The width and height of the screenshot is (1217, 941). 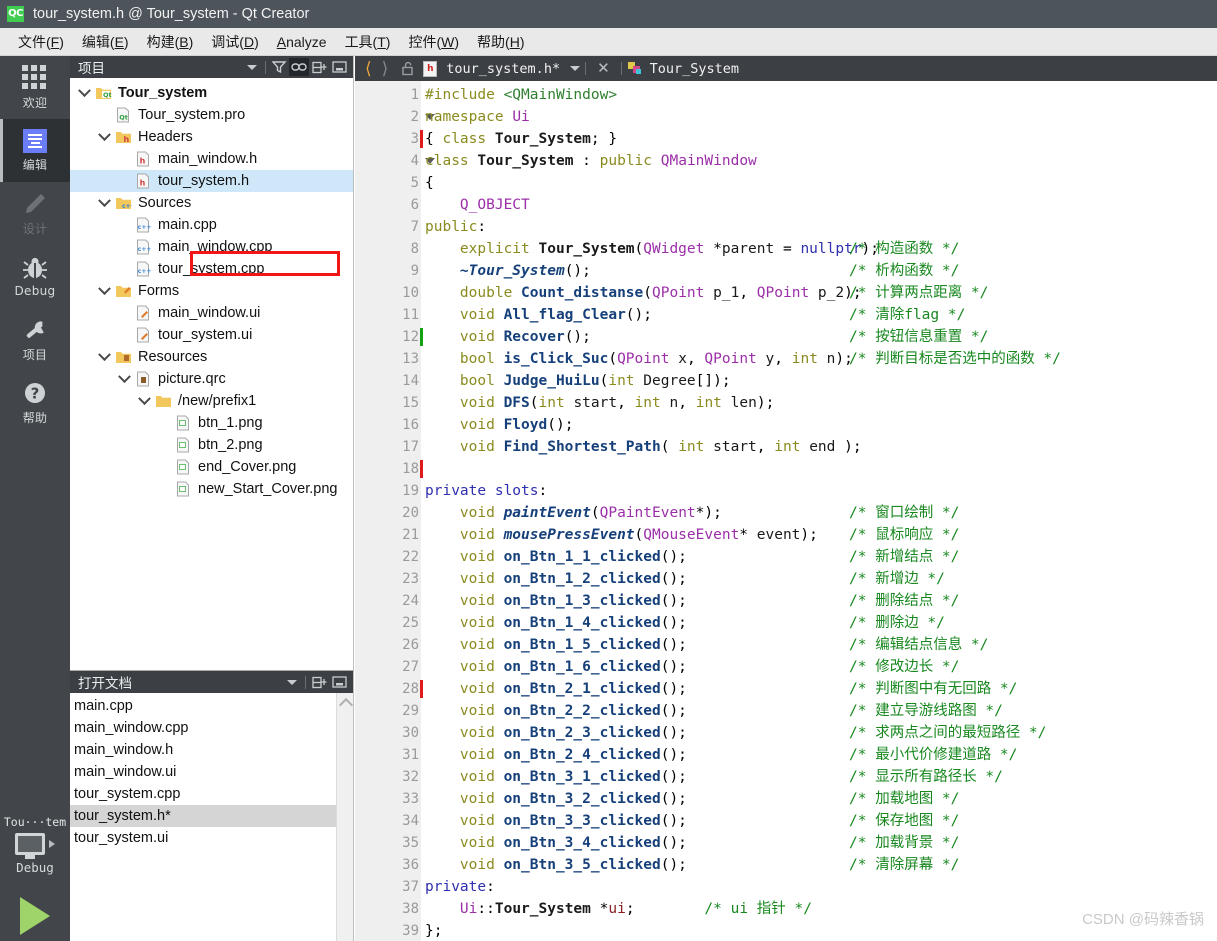 I want to click on line-number-text: 15, so click(x=410, y=403).